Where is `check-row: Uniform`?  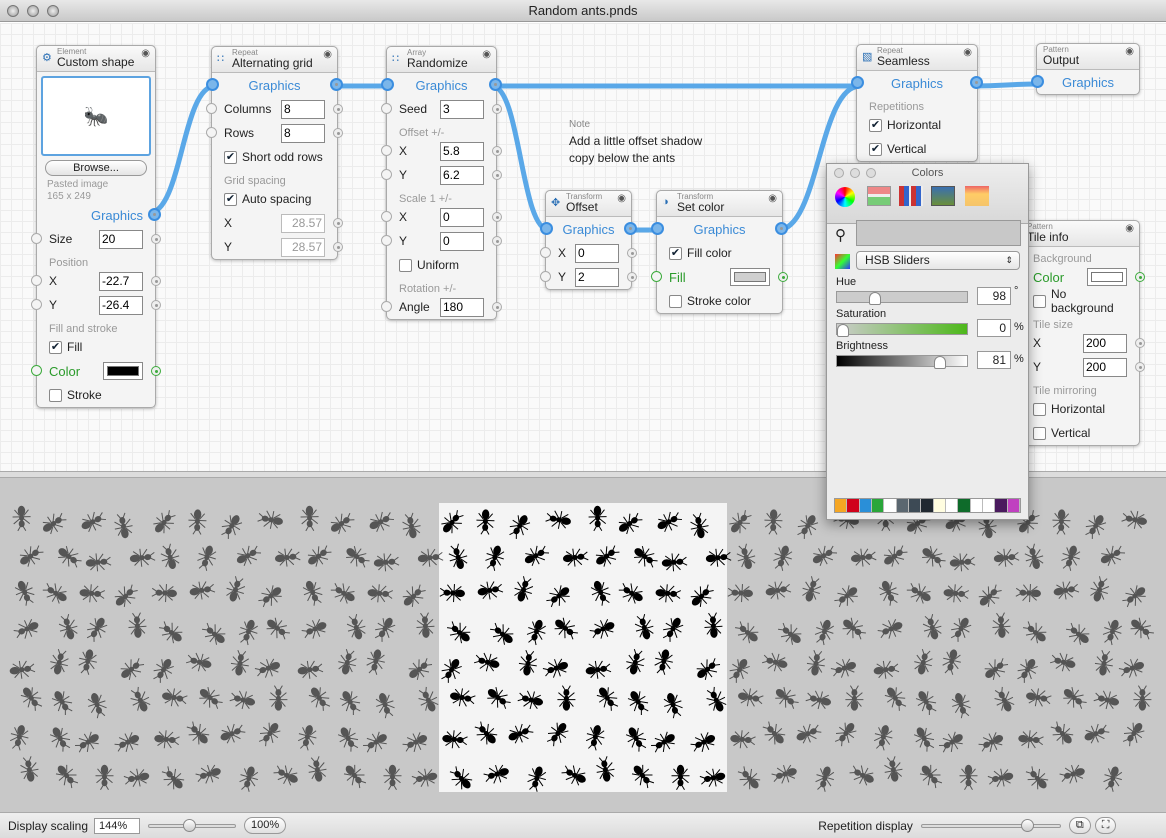 check-row: Uniform is located at coordinates (441, 265).